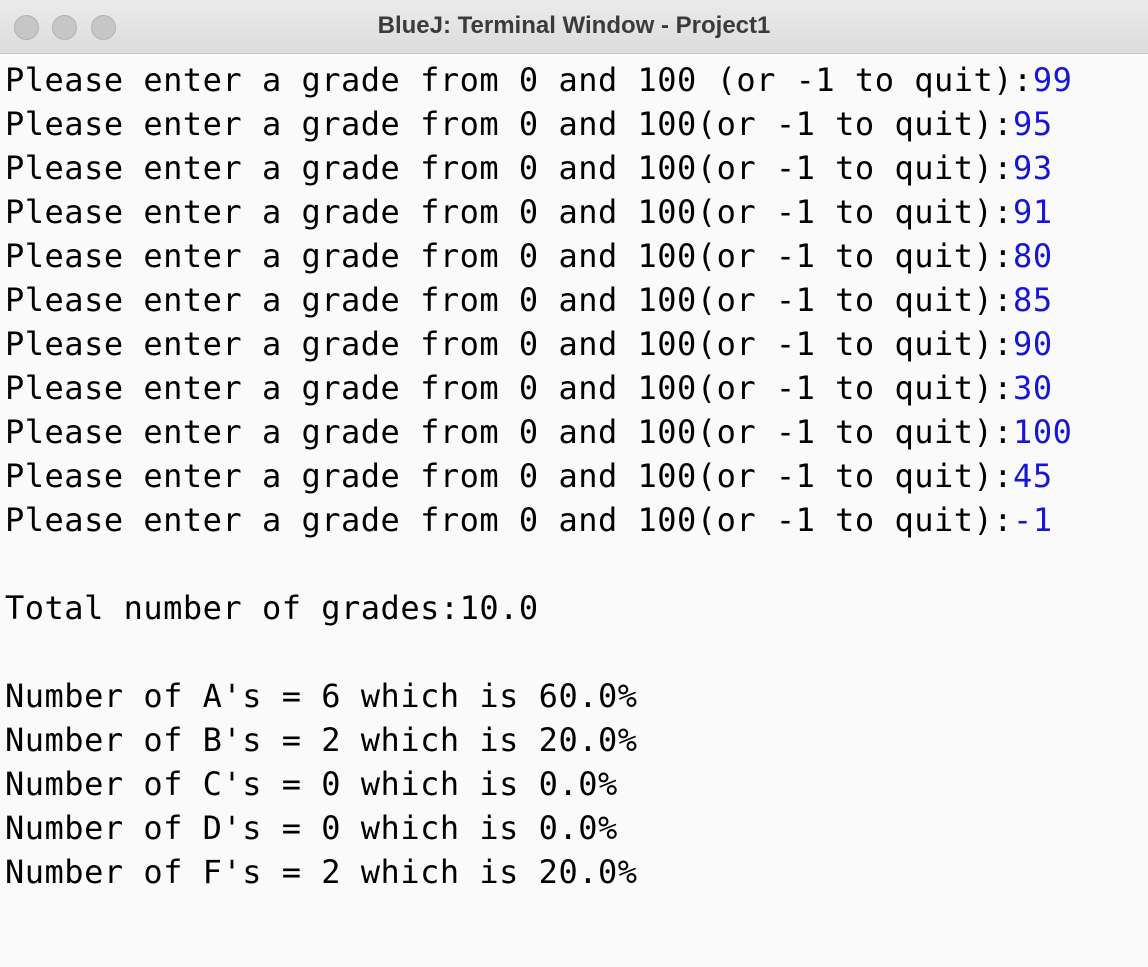  Describe the element at coordinates (1043, 432) in the screenshot. I see `user-input: 100` at that location.